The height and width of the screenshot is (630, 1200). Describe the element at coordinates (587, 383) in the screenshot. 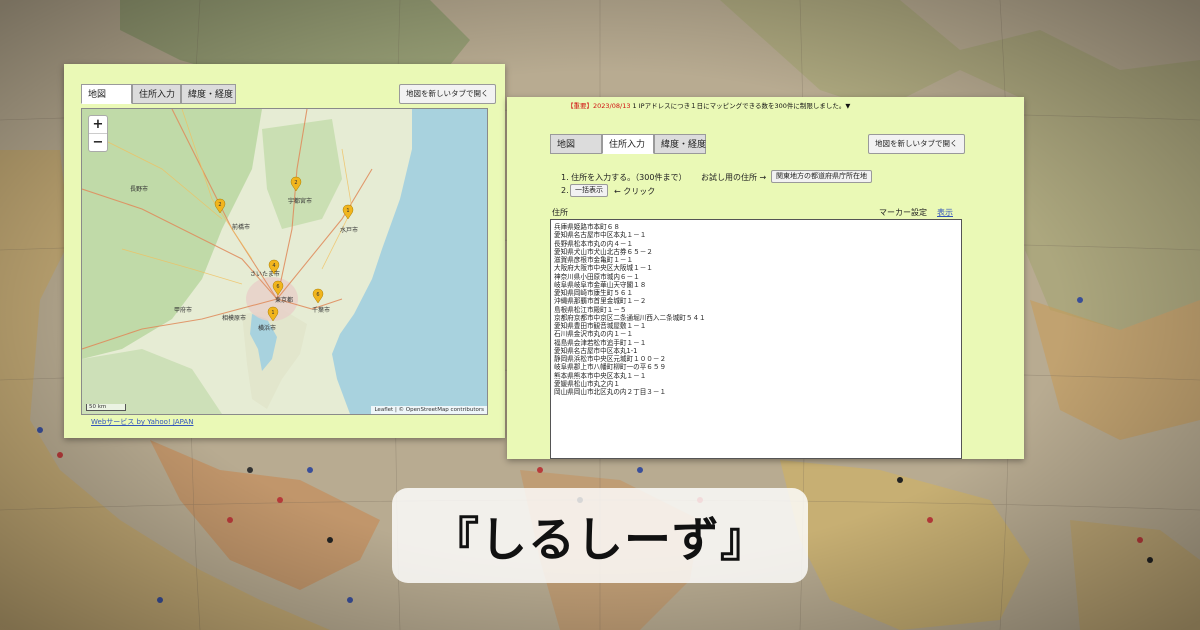

I see `address-line: 愛媛県松山市丸之内１` at that location.